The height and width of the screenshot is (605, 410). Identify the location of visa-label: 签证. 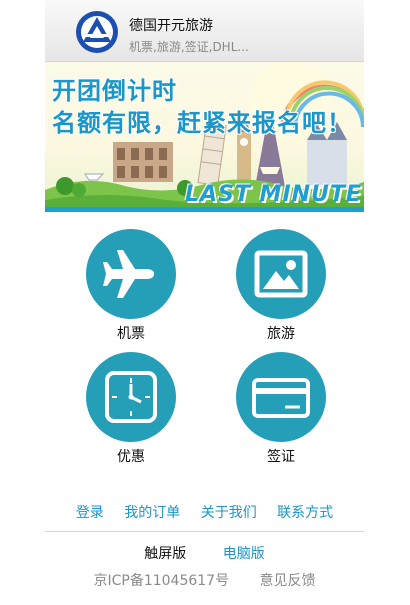
(281, 457).